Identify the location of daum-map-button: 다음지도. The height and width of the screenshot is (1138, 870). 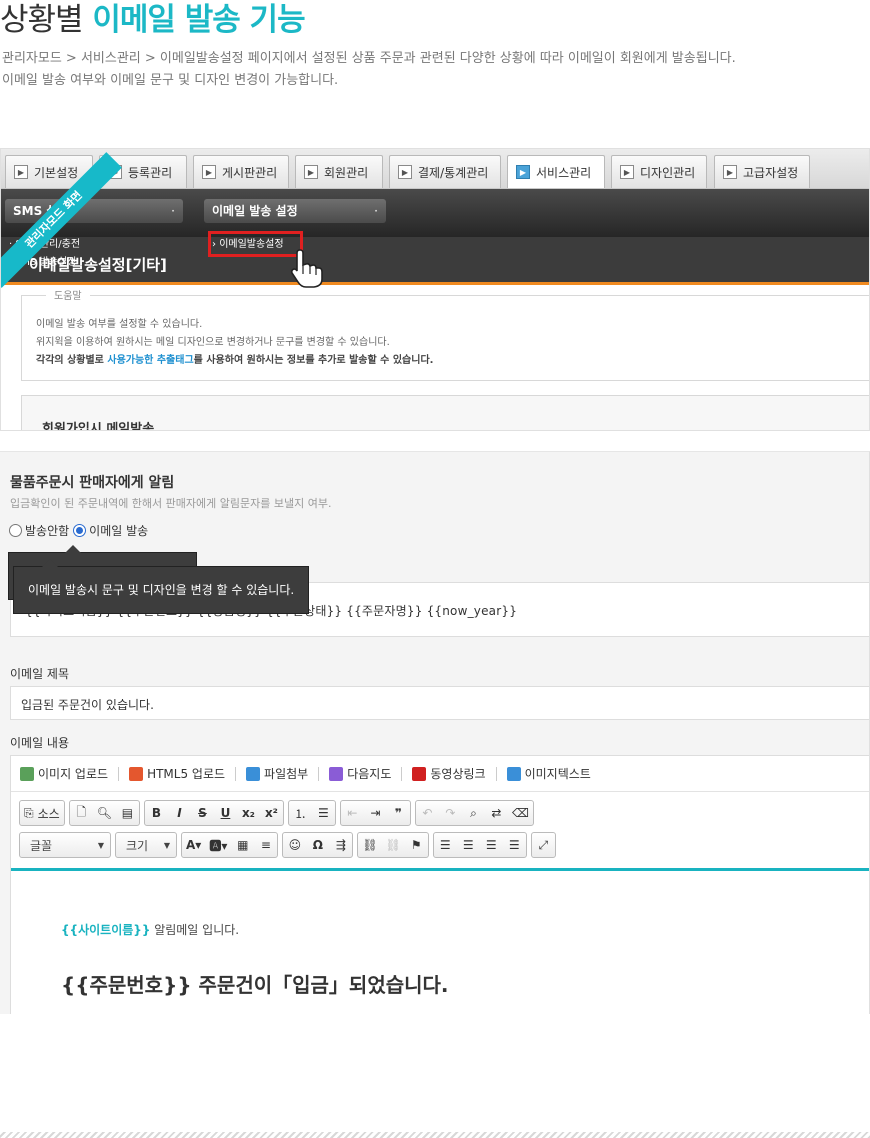
(366, 773).